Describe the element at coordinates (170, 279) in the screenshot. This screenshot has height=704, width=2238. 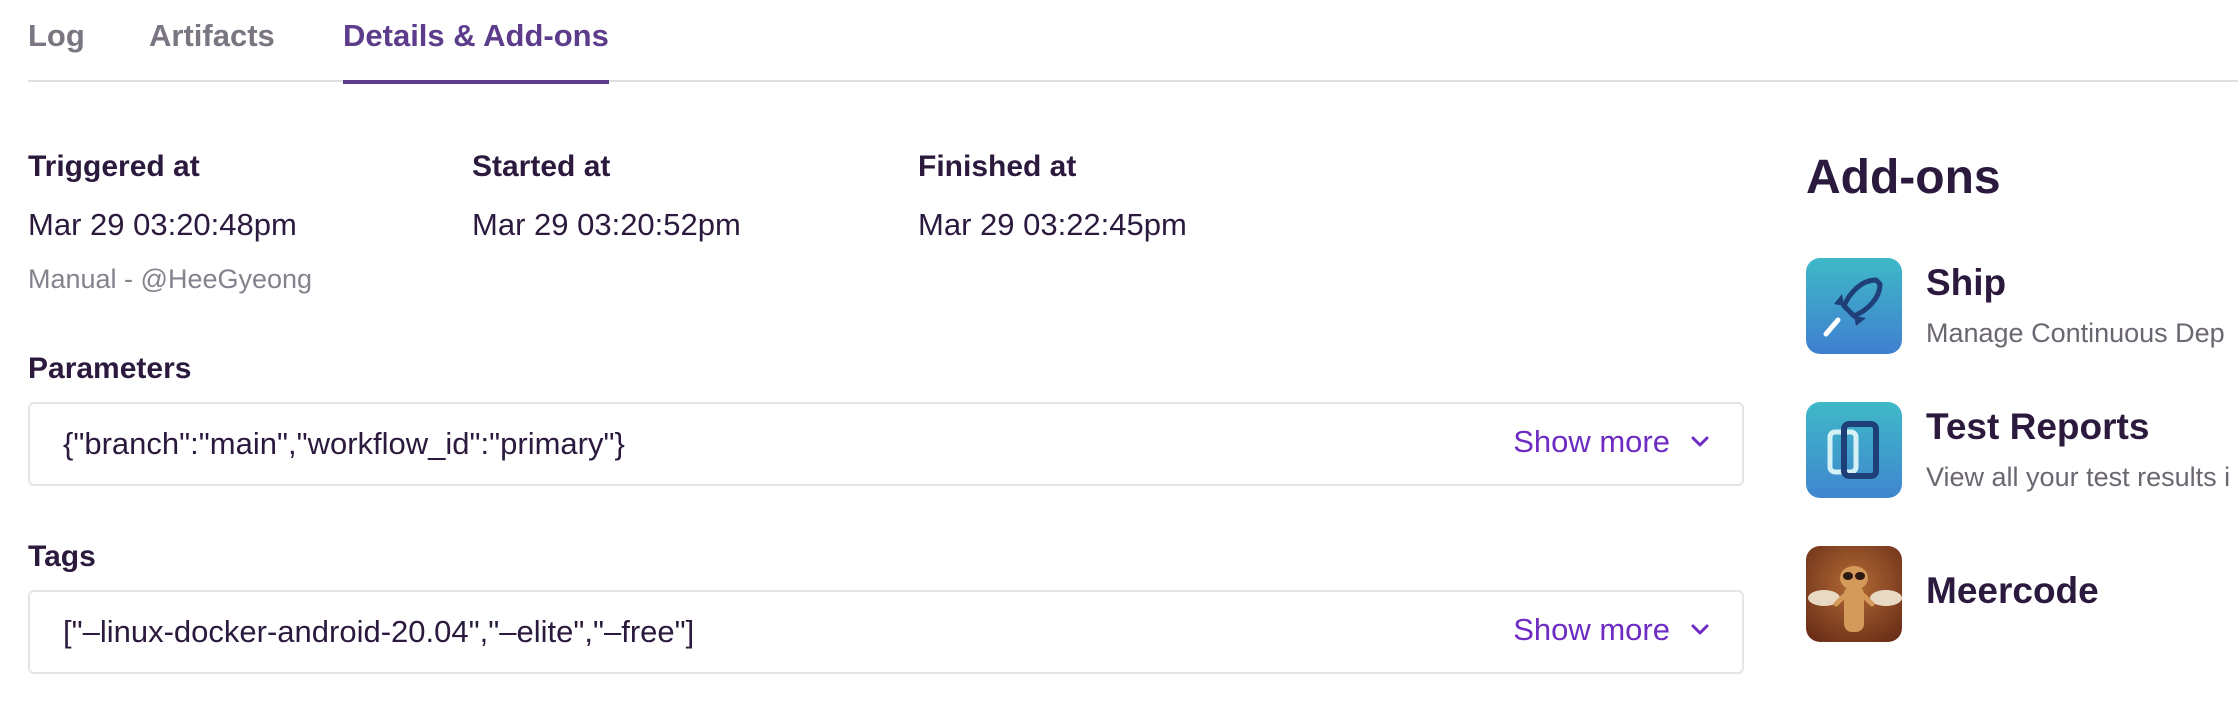
I see `triggered-by: Manual - @HeeGyeong` at that location.